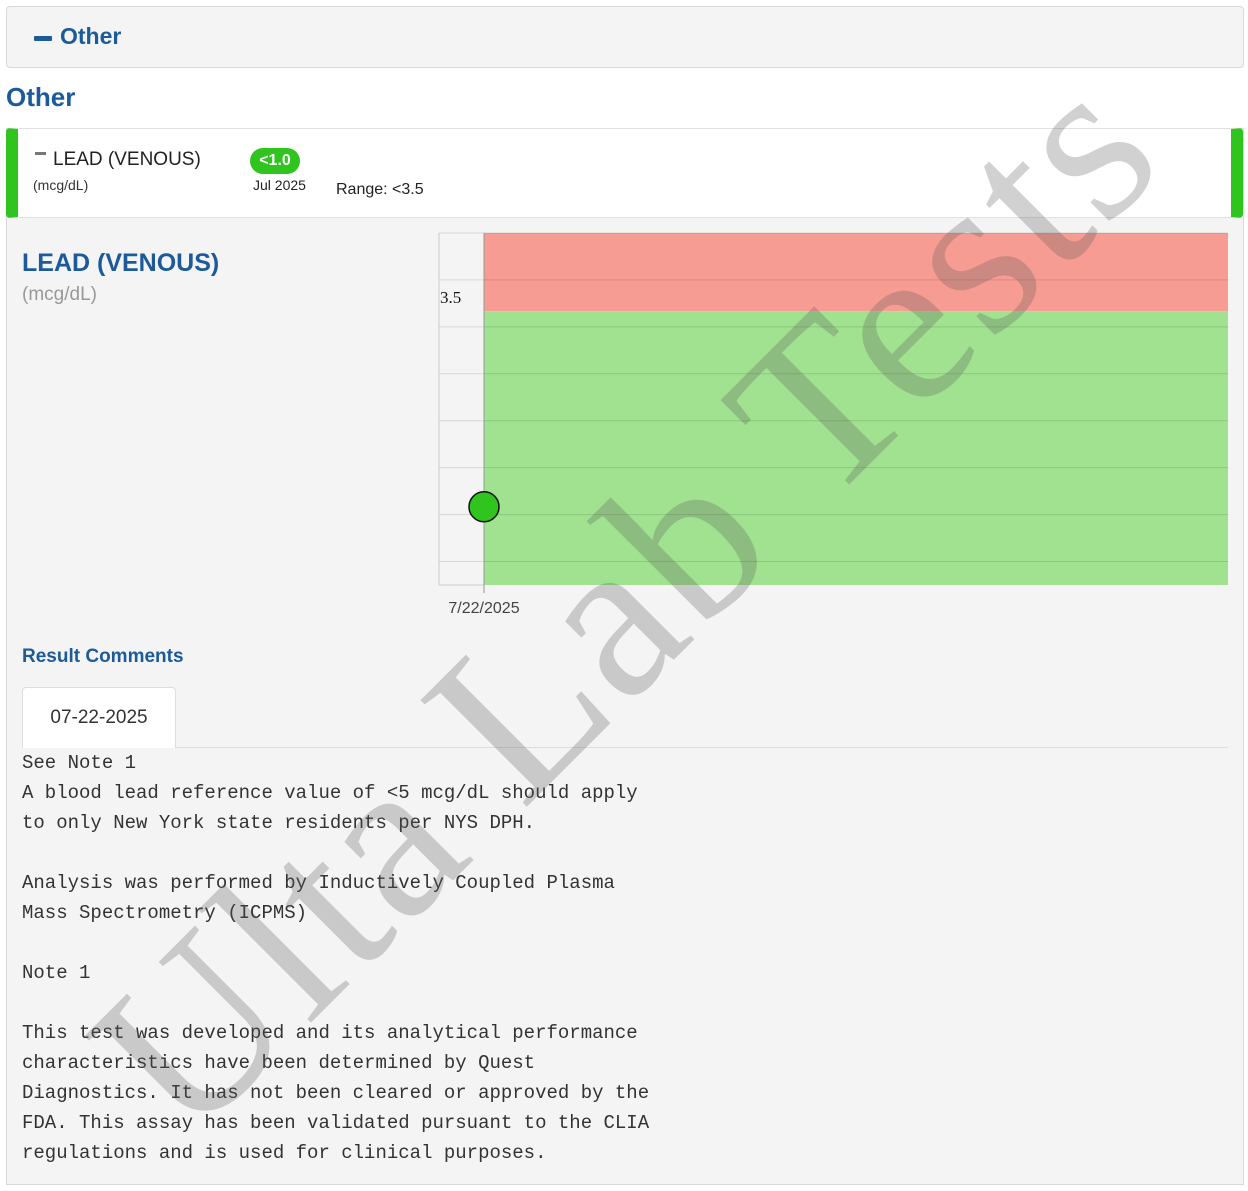  What do you see at coordinates (484, 507) in the screenshot?
I see `data-point` at bounding box center [484, 507].